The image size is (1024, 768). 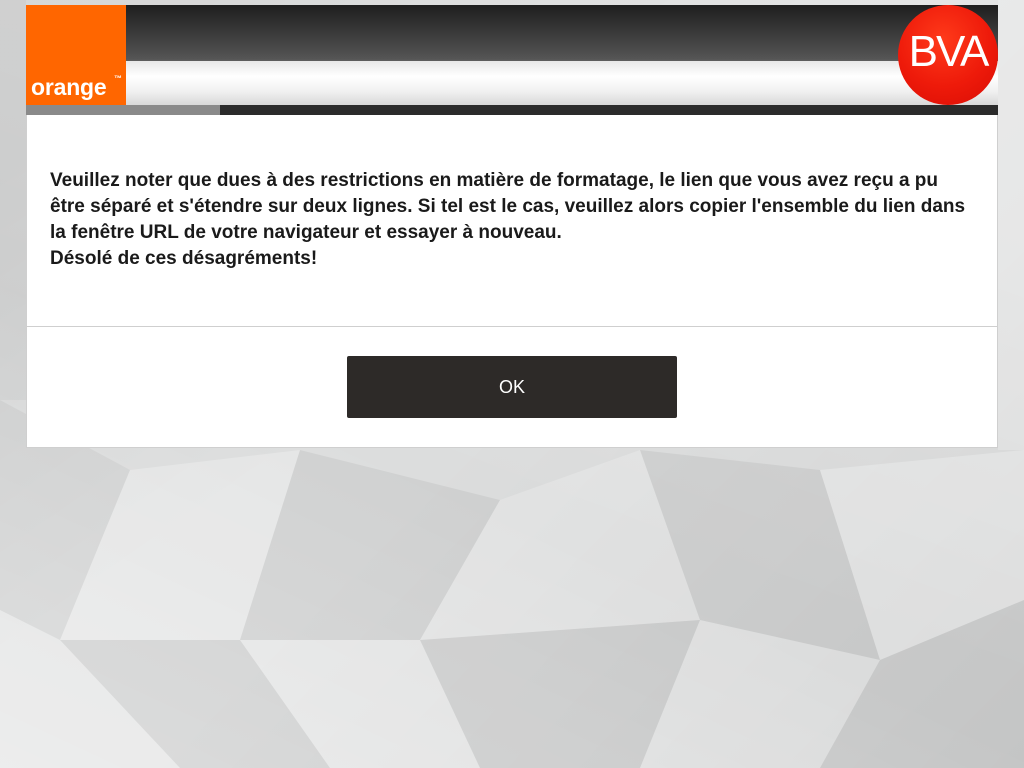 I want to click on header-banner: orange ™ BVA, so click(x=512, y=55).